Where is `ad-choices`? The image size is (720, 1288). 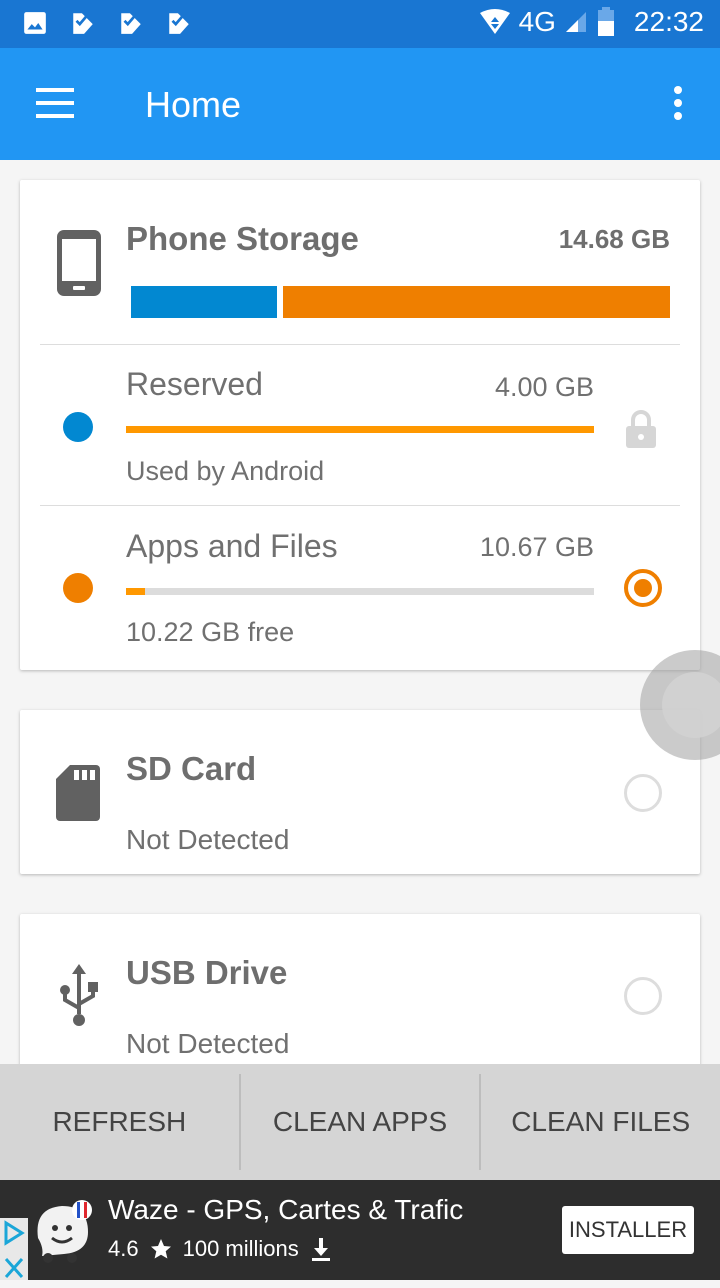 ad-choices is located at coordinates (14, 1249).